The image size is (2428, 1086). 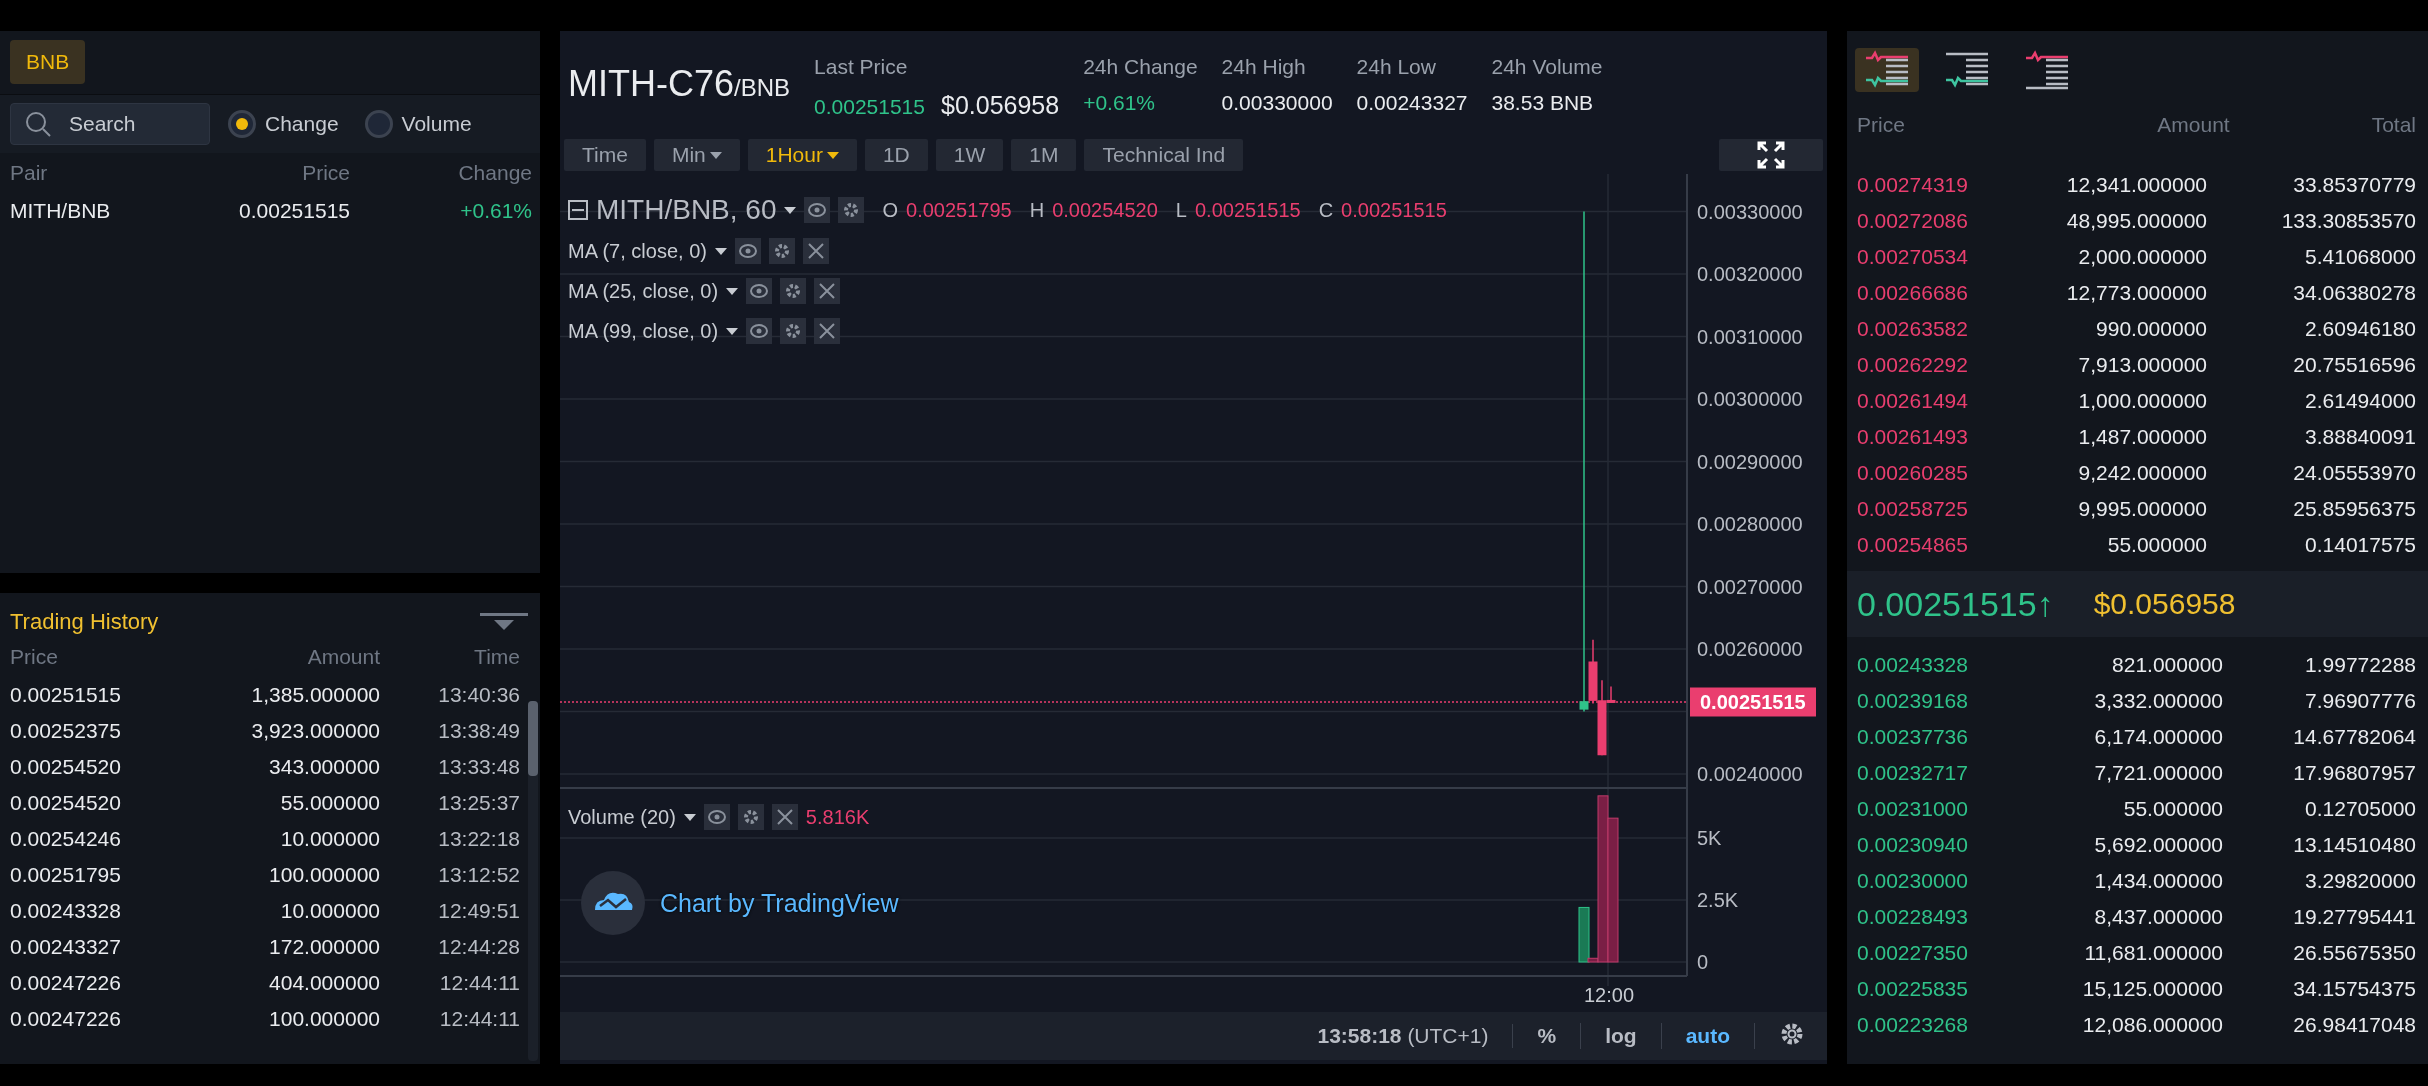 What do you see at coordinates (343, 657) in the screenshot?
I see `column-header: Amount` at bounding box center [343, 657].